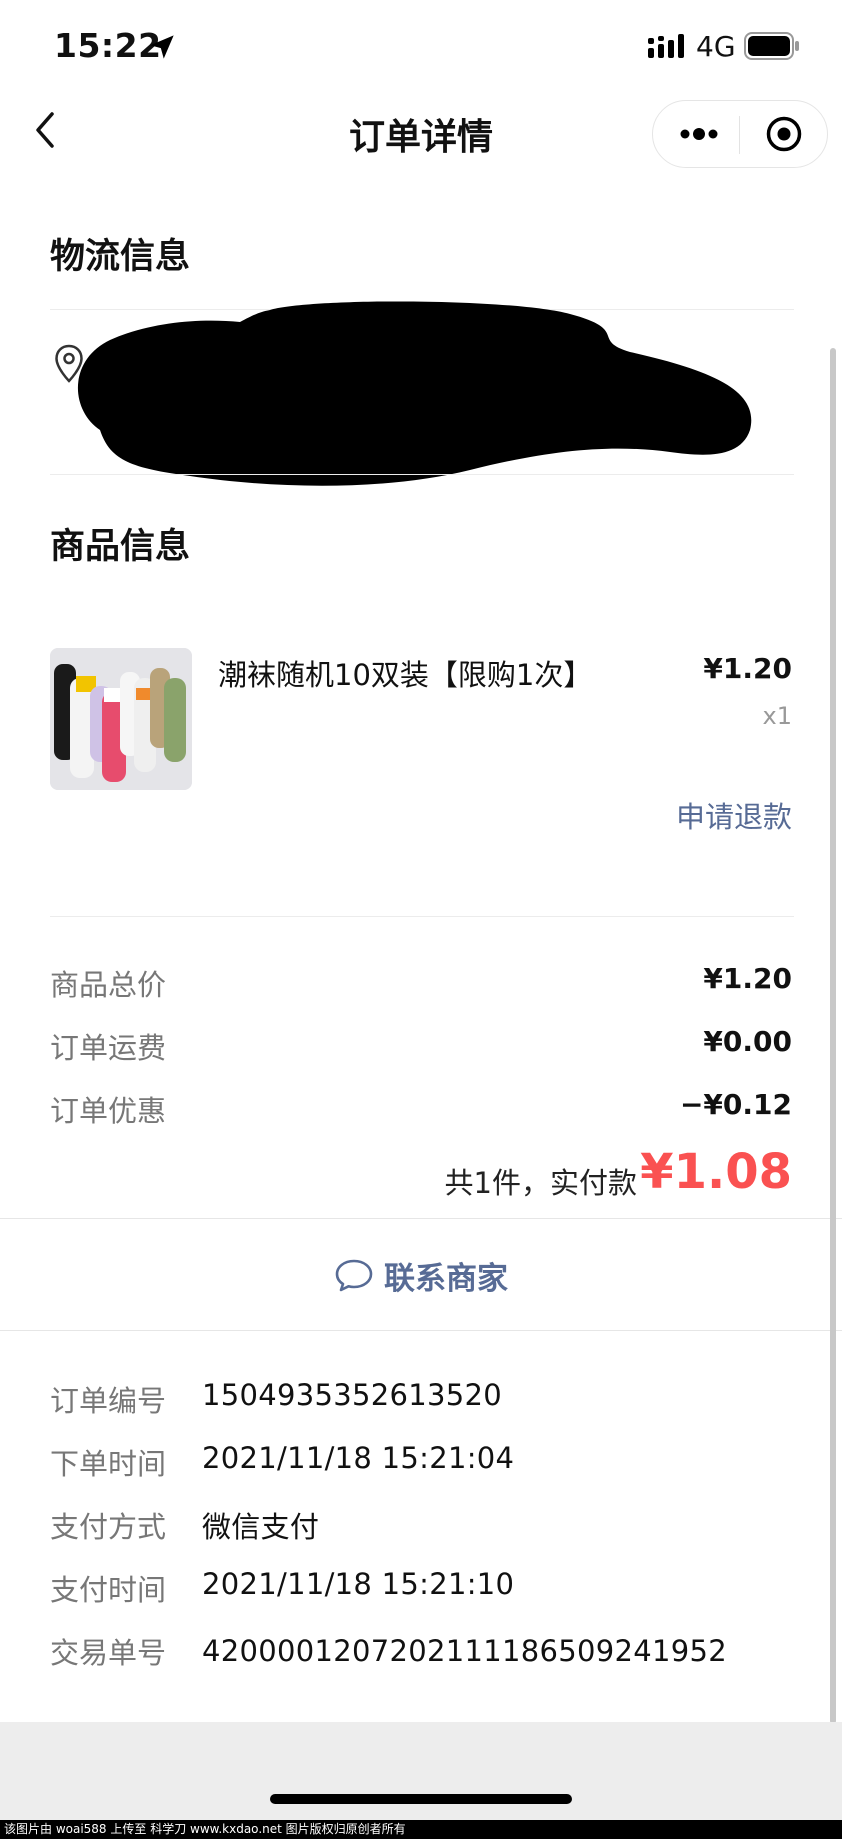  Describe the element at coordinates (108, 1401) in the screenshot. I see `order-number-label: 订单编号` at that location.